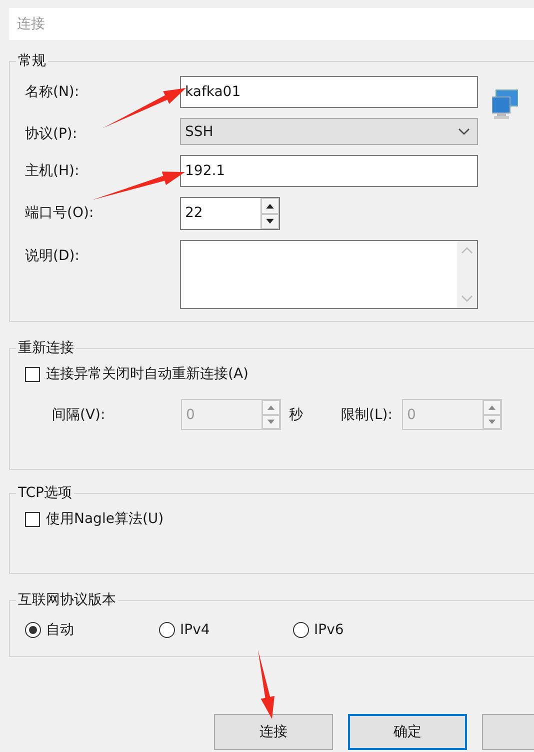 The width and height of the screenshot is (534, 752). Describe the element at coordinates (271, 24) in the screenshot. I see `header-field: 连接` at that location.